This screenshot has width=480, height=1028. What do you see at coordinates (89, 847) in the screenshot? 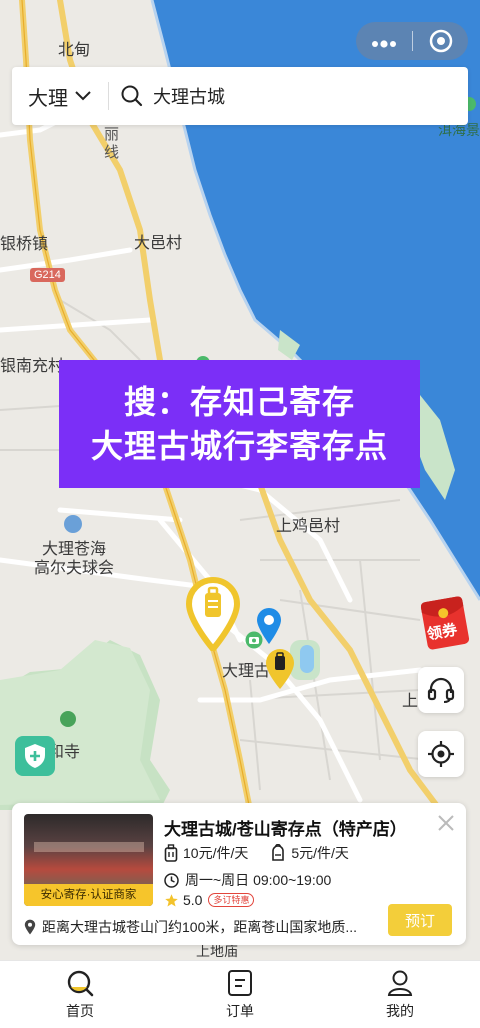
I see `store-photo-lights` at bounding box center [89, 847].